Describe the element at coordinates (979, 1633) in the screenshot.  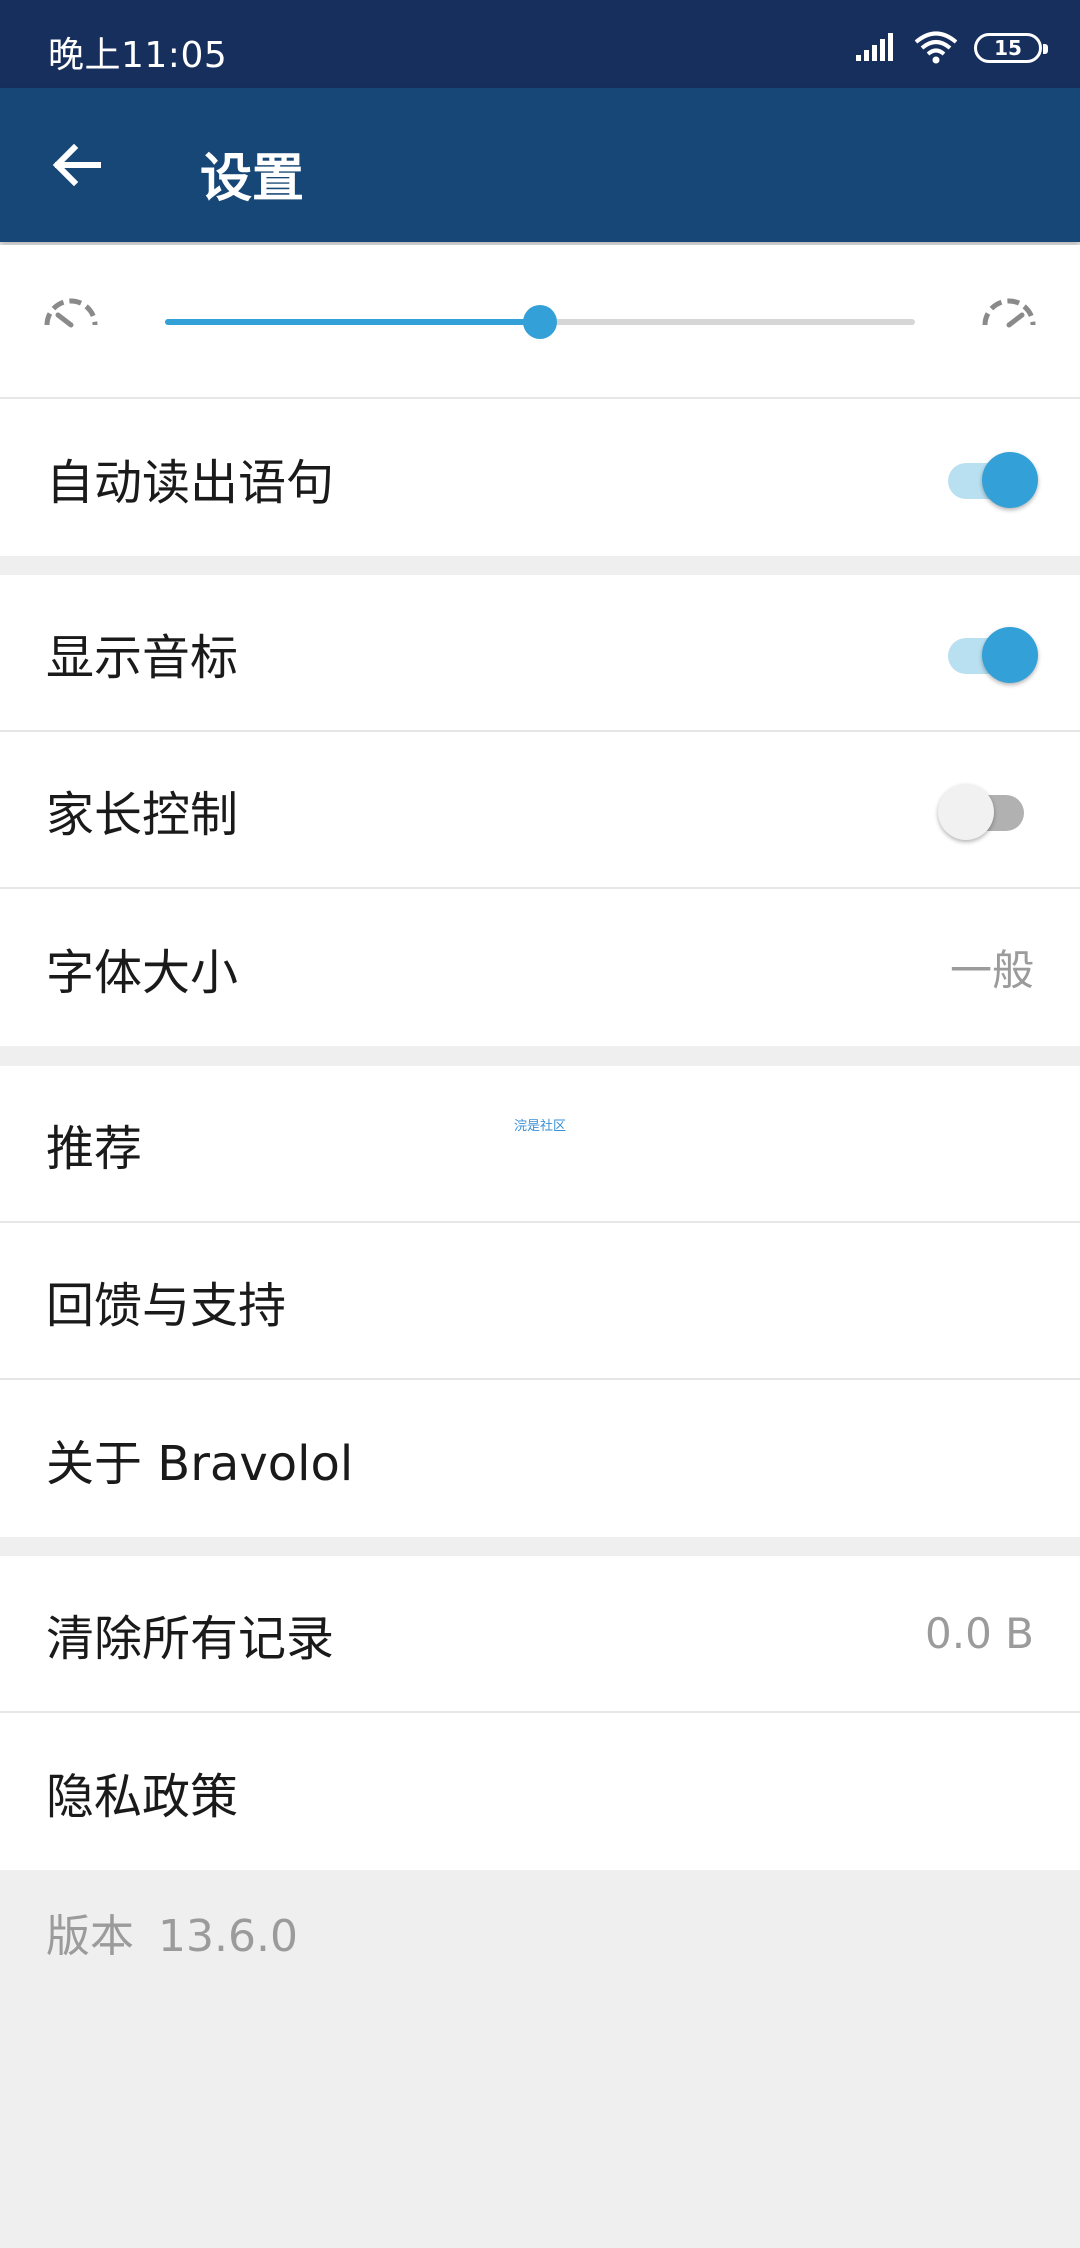
I see `clear-records-value: 0.0 B` at that location.